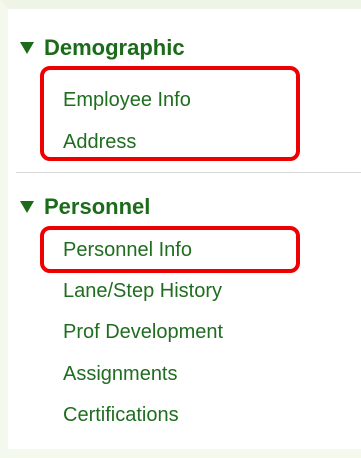 The width and height of the screenshot is (361, 458). What do you see at coordinates (142, 291) in the screenshot?
I see `nav-item-lane-step-history: Lane/Step History` at bounding box center [142, 291].